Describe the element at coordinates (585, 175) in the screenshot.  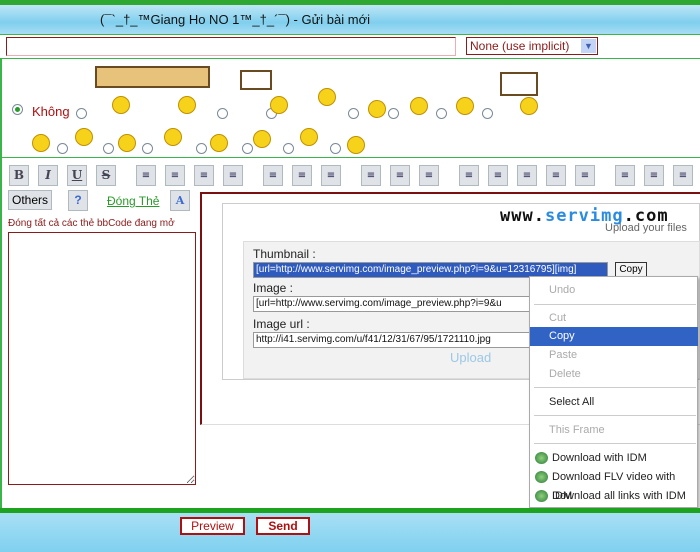
I see `video-button: ≡` at that location.